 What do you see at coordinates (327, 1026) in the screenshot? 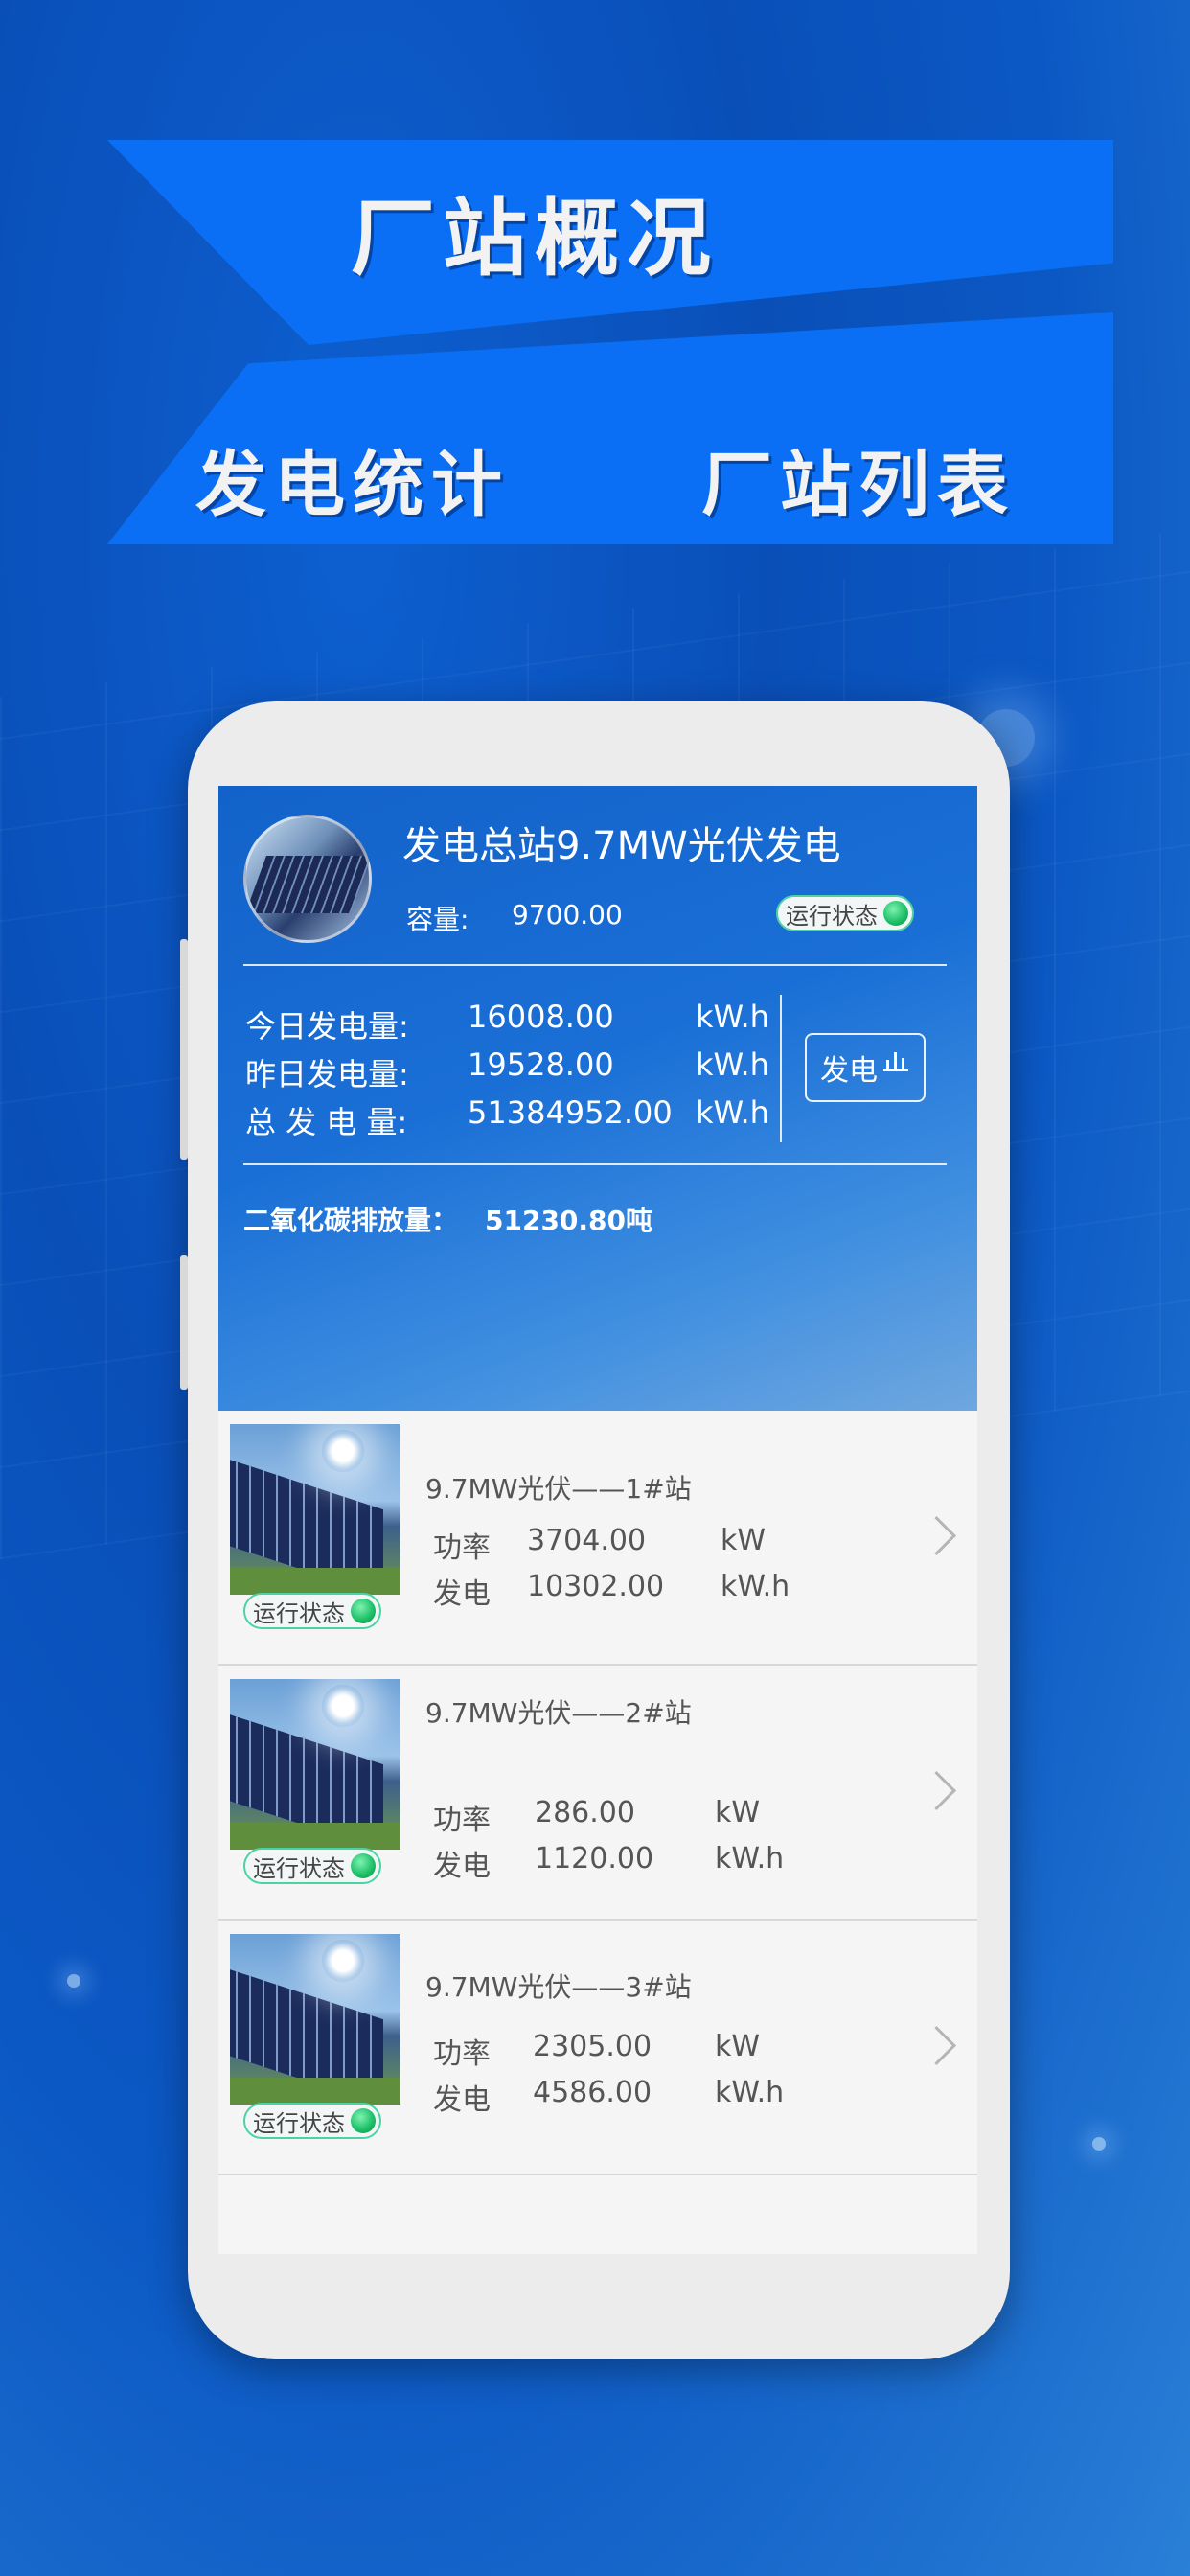
I see `stat-label: 今日发电量:` at bounding box center [327, 1026].